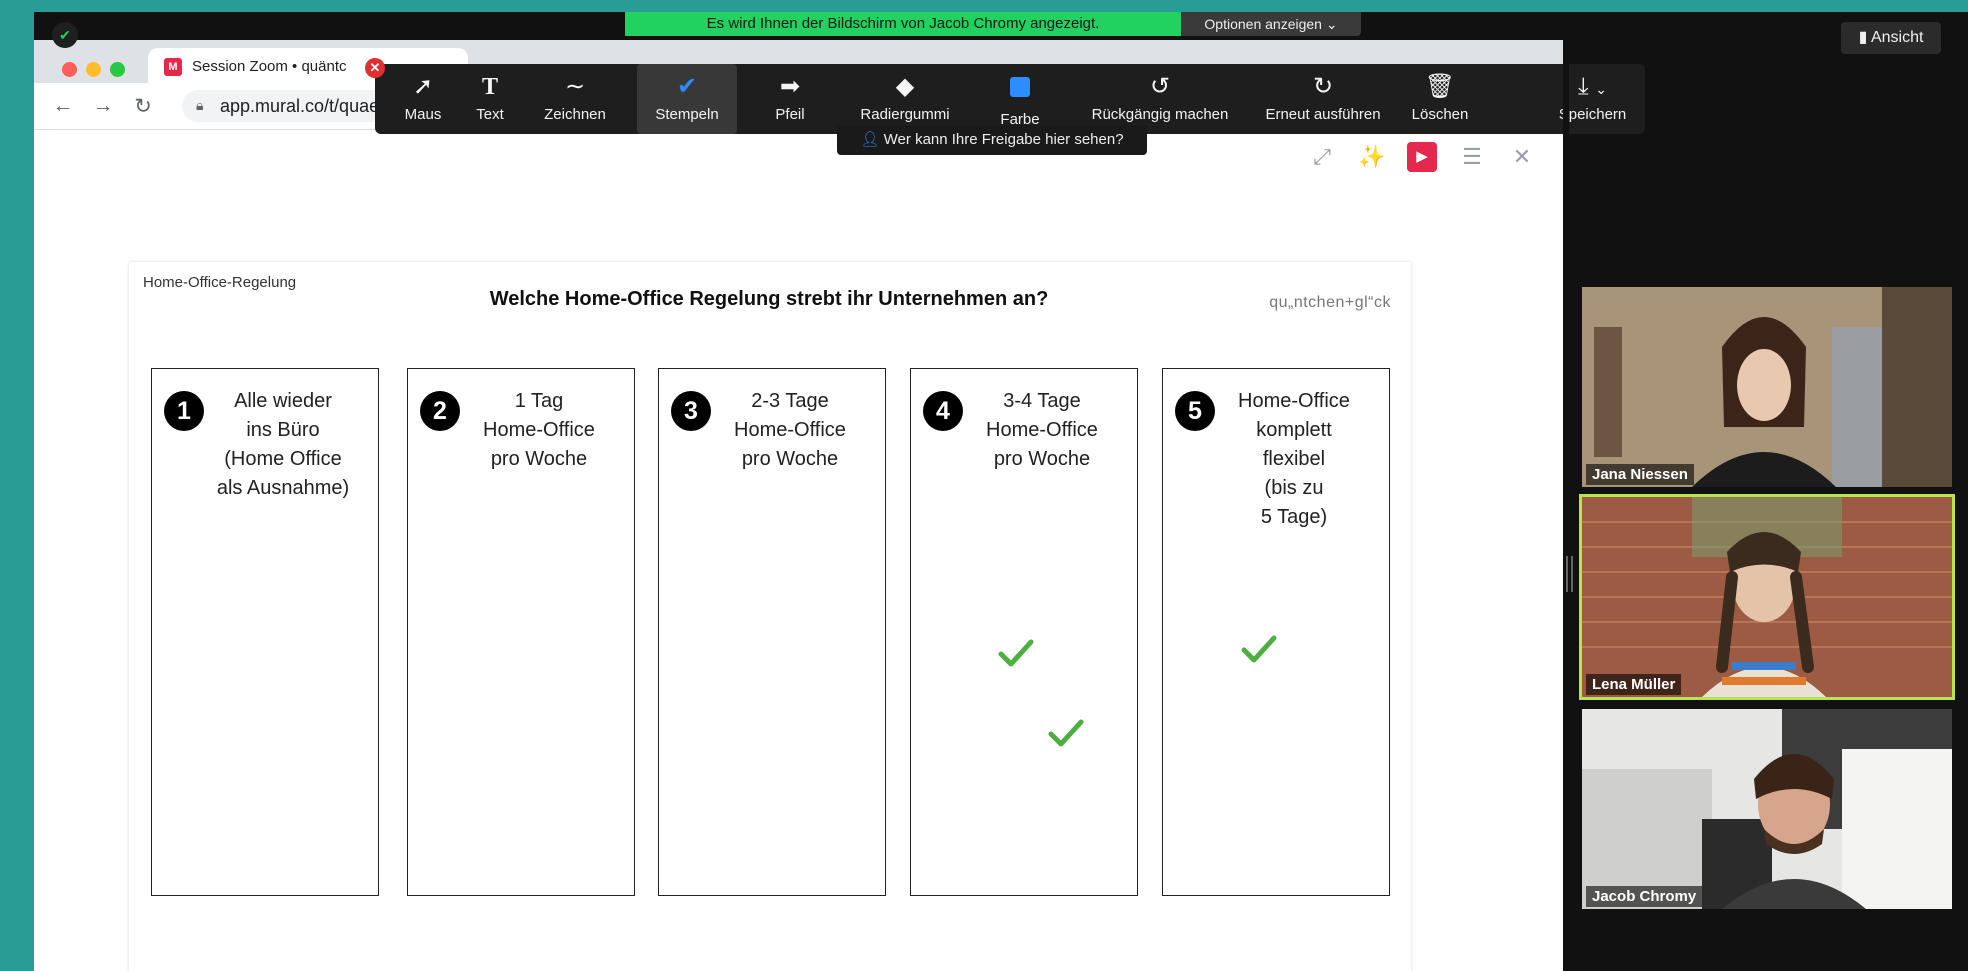 This screenshot has width=1968, height=971. What do you see at coordinates (1522, 157) in the screenshot?
I see `close-icon: ✕` at bounding box center [1522, 157].